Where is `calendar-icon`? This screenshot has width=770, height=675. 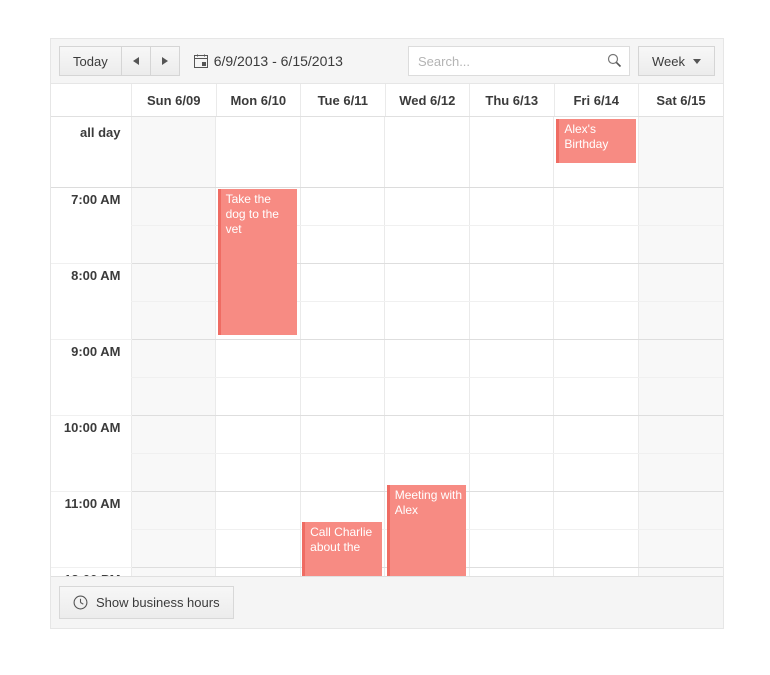 calendar-icon is located at coordinates (200, 61).